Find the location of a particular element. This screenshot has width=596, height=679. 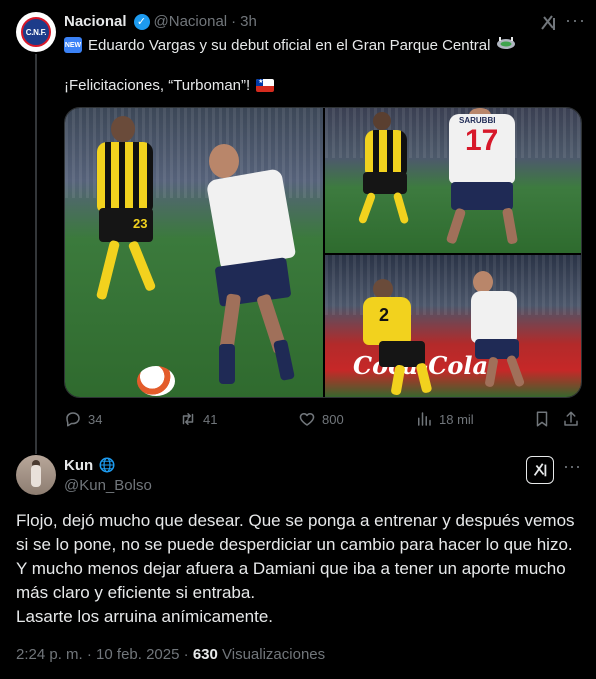

opponent-player-3: 2 is located at coordinates (394, 336).